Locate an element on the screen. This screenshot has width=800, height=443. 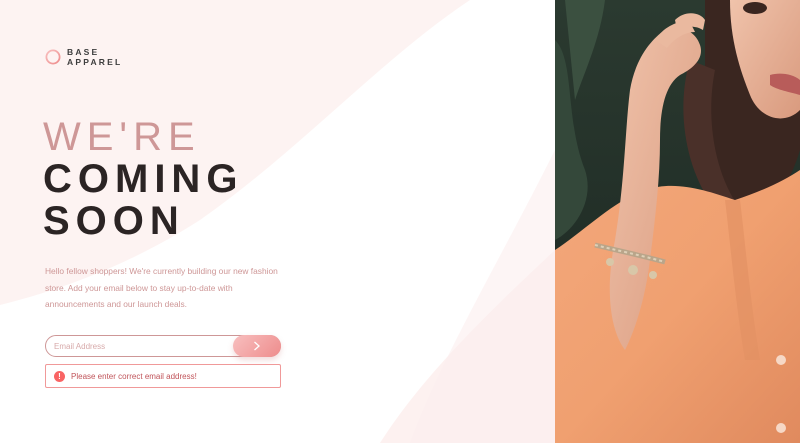
chevron-right-icon is located at coordinates (257, 346).